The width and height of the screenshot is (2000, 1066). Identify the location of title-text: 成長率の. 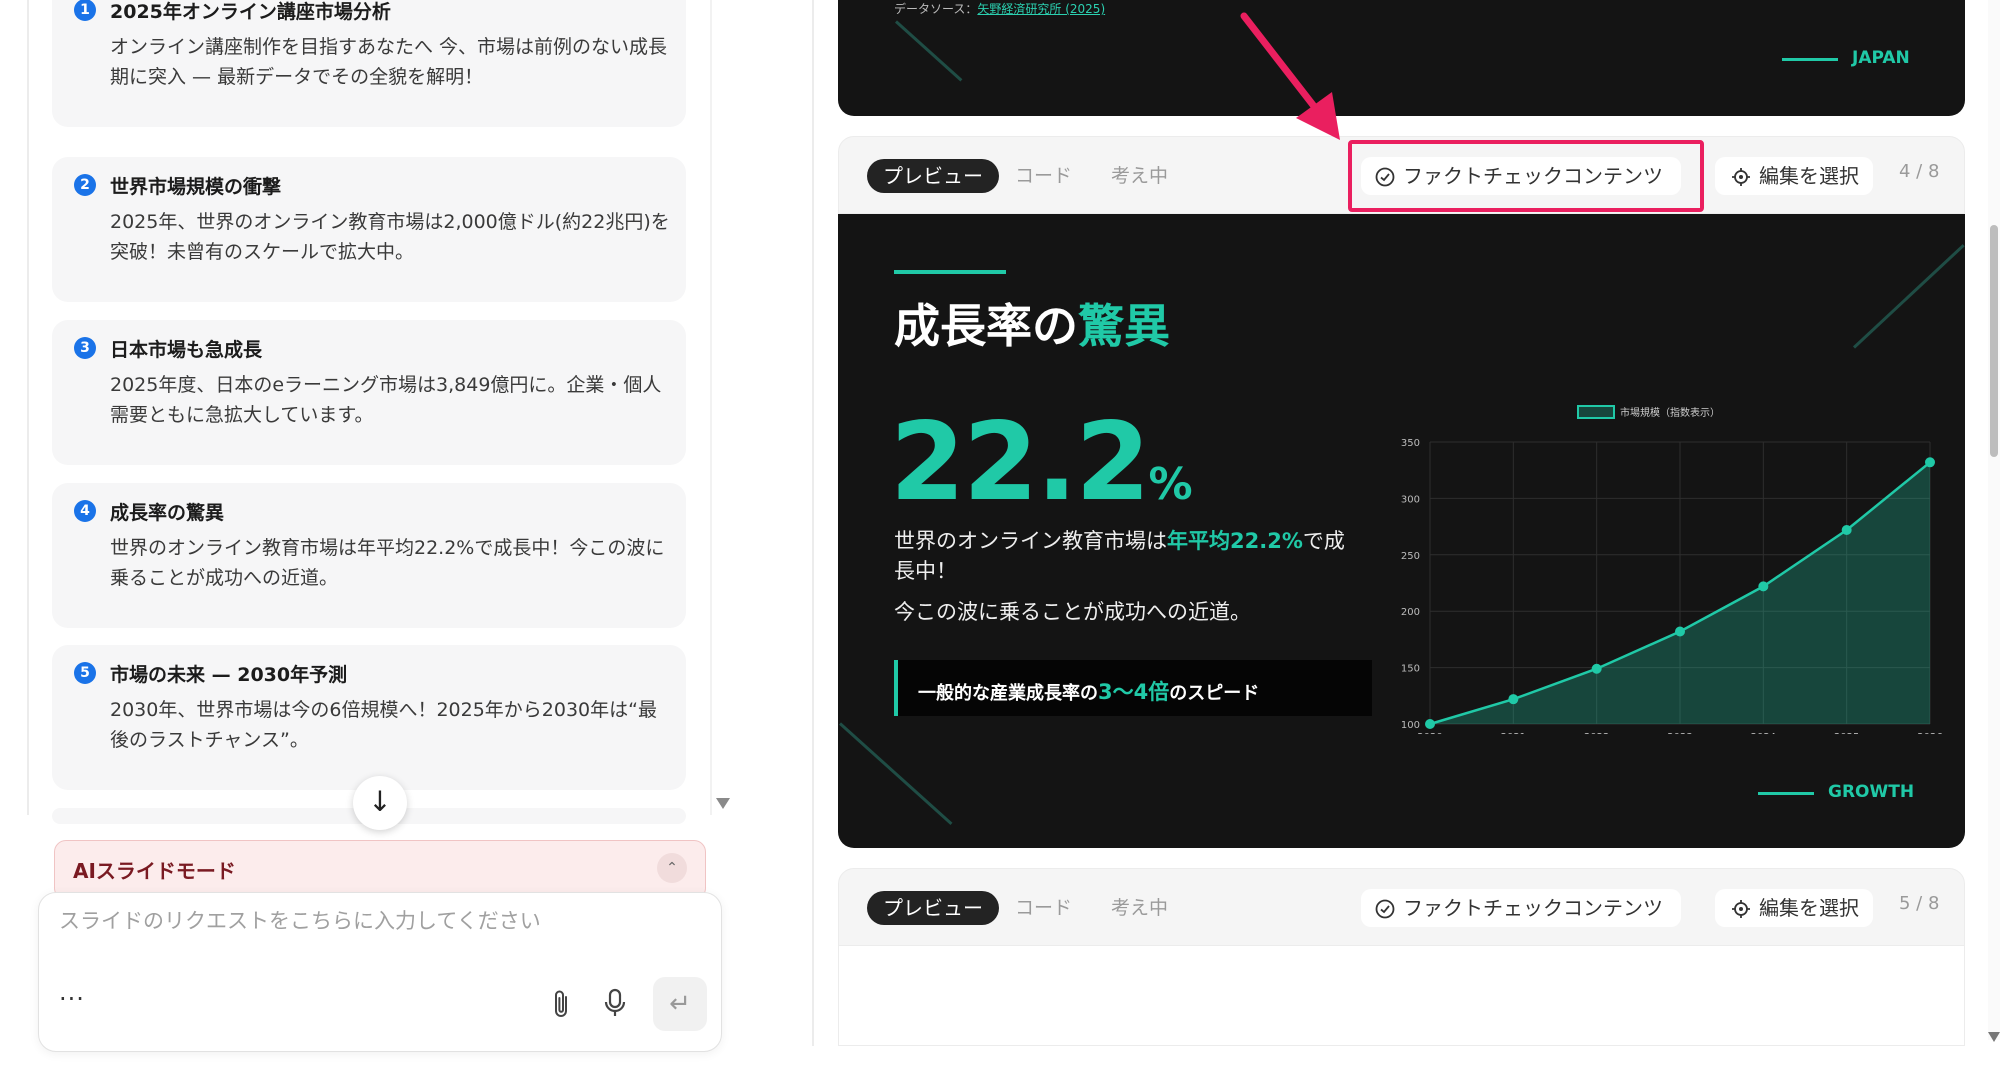
(986, 326).